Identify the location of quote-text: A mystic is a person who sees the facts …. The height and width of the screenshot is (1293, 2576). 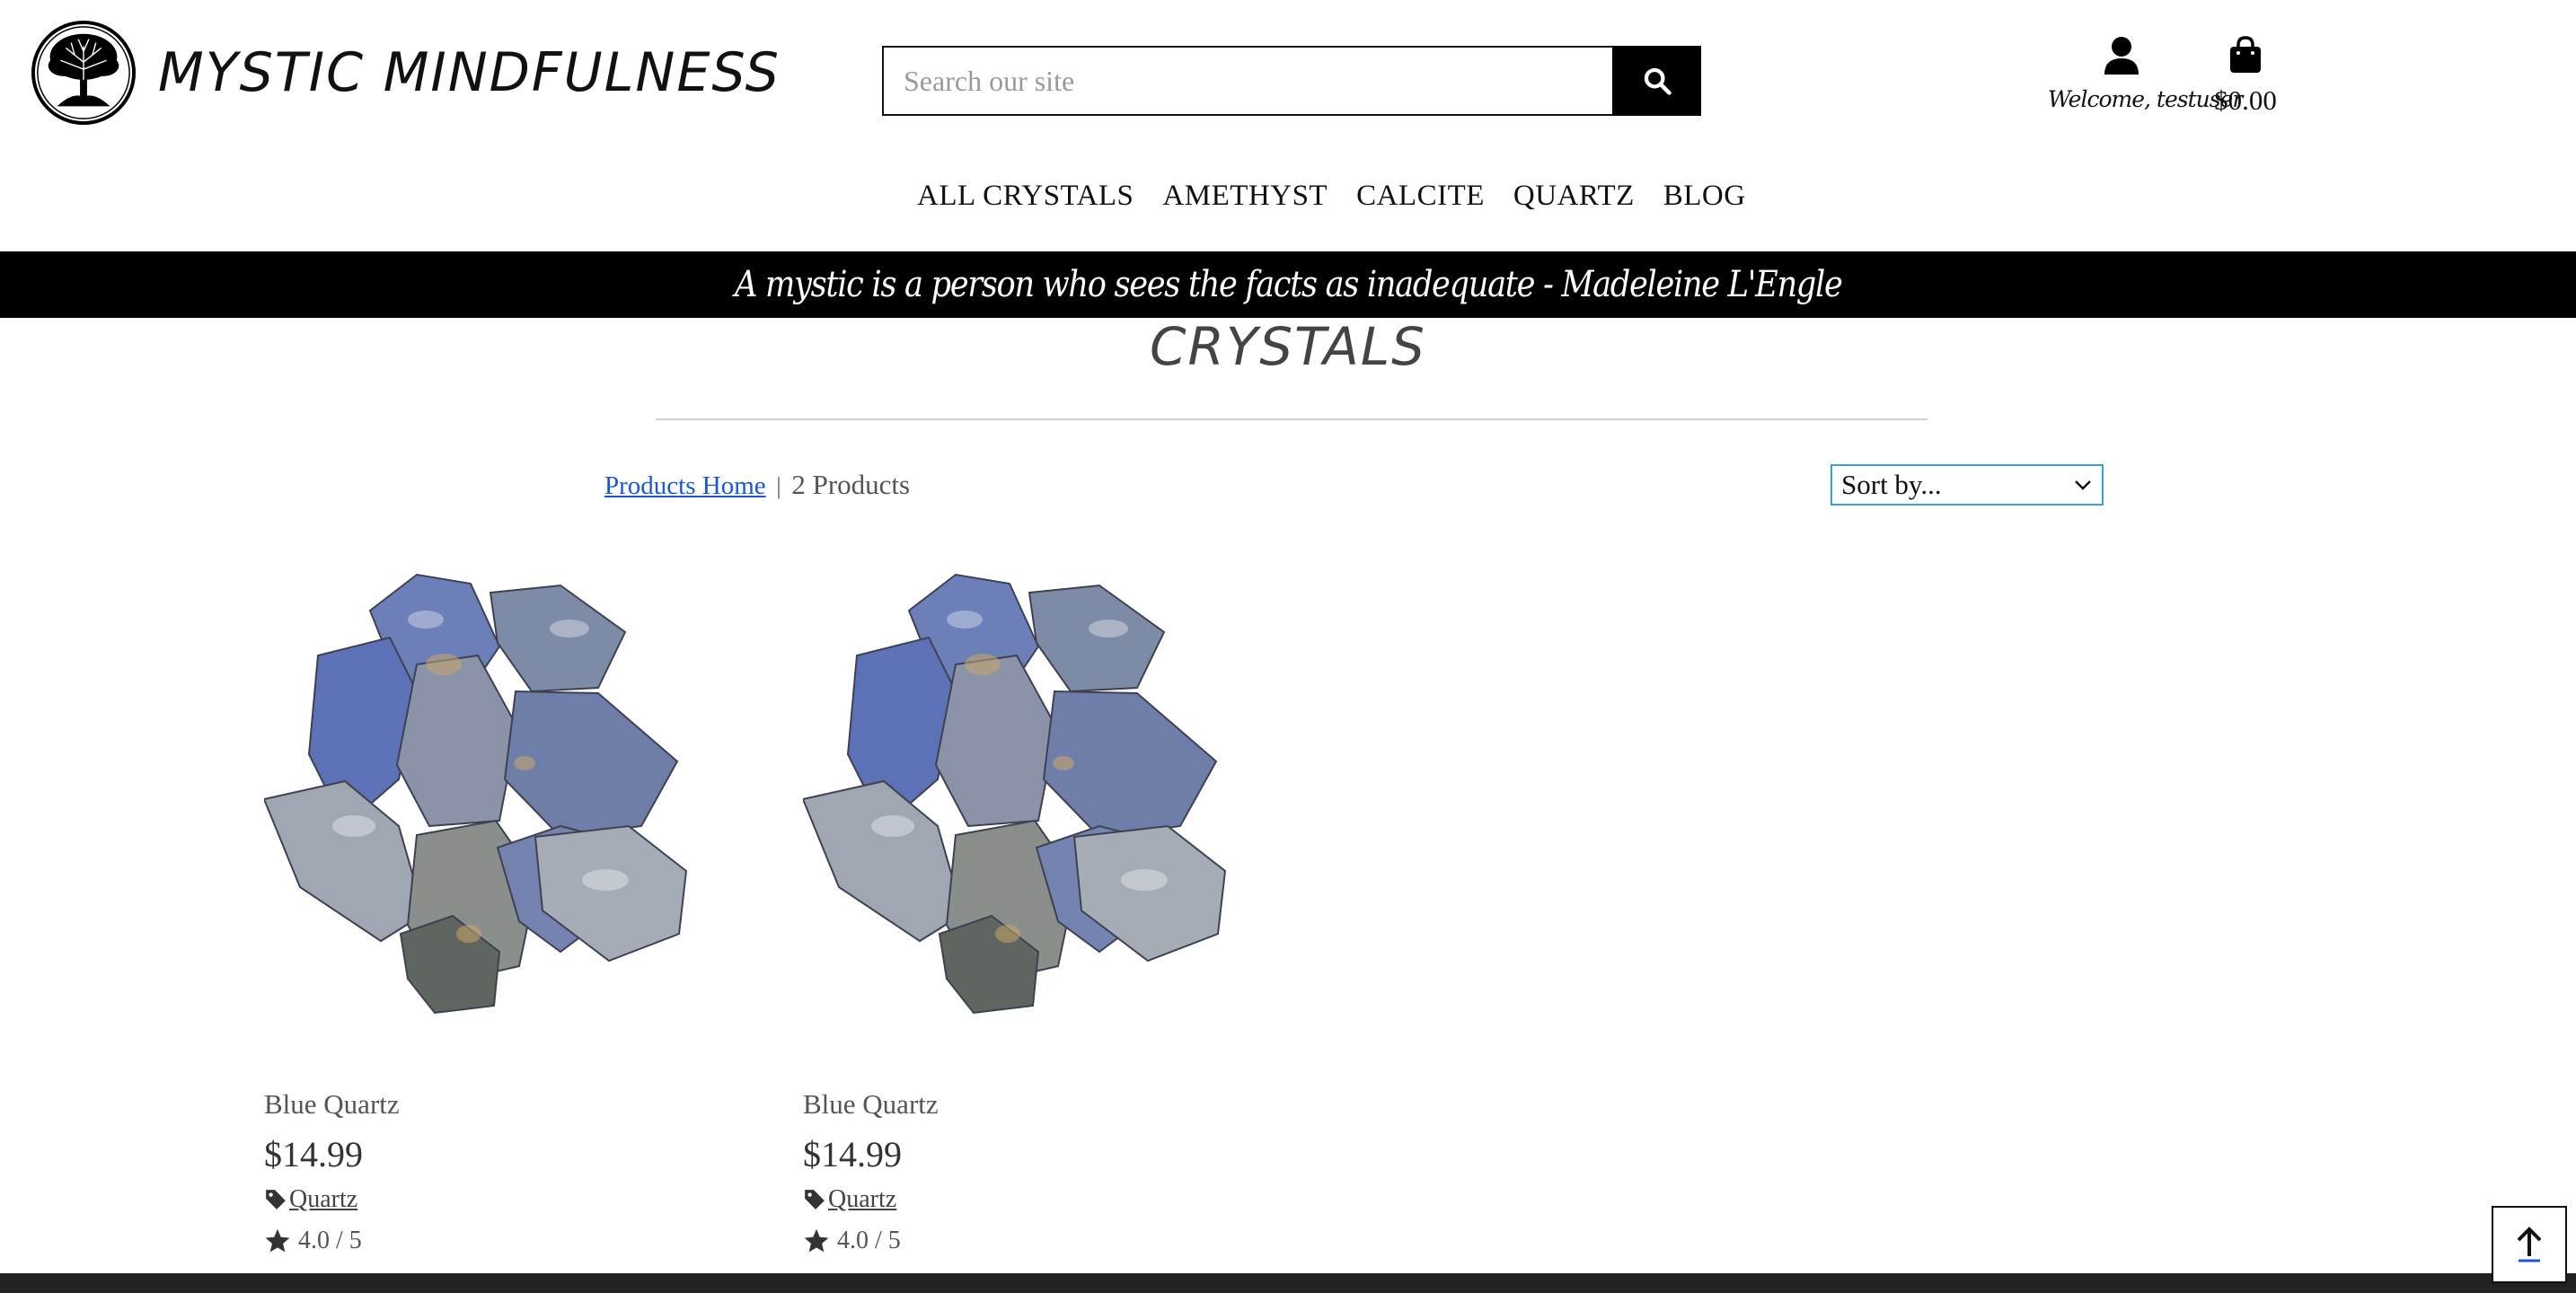
(1288, 284).